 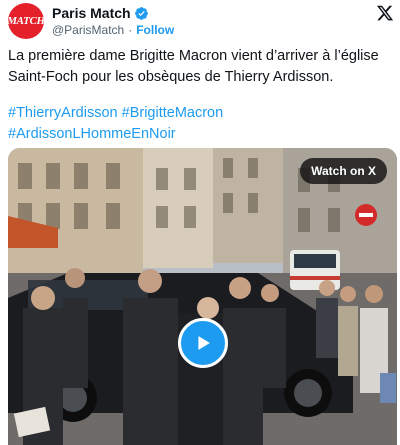 I want to click on name-row: Paris Match, so click(x=100, y=13).